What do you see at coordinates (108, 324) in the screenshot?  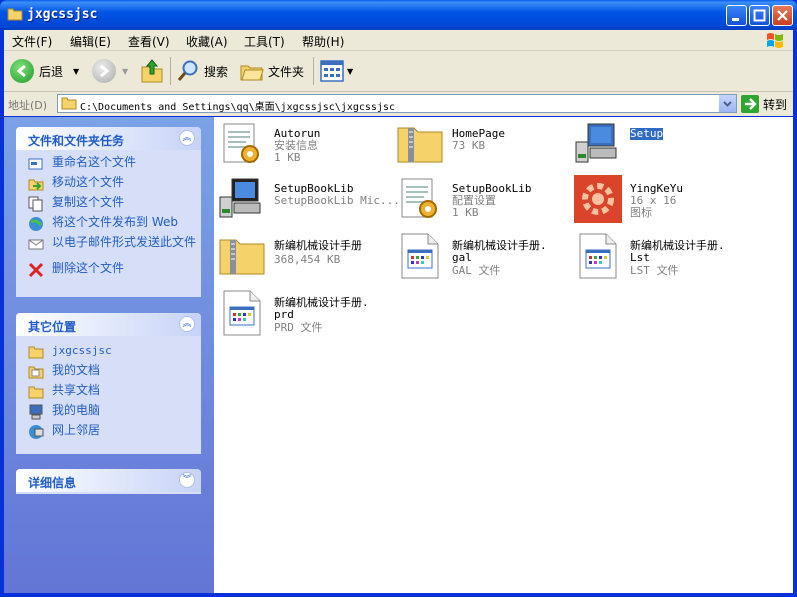 I see `other-places-header: 其它位置 ︽` at bounding box center [108, 324].